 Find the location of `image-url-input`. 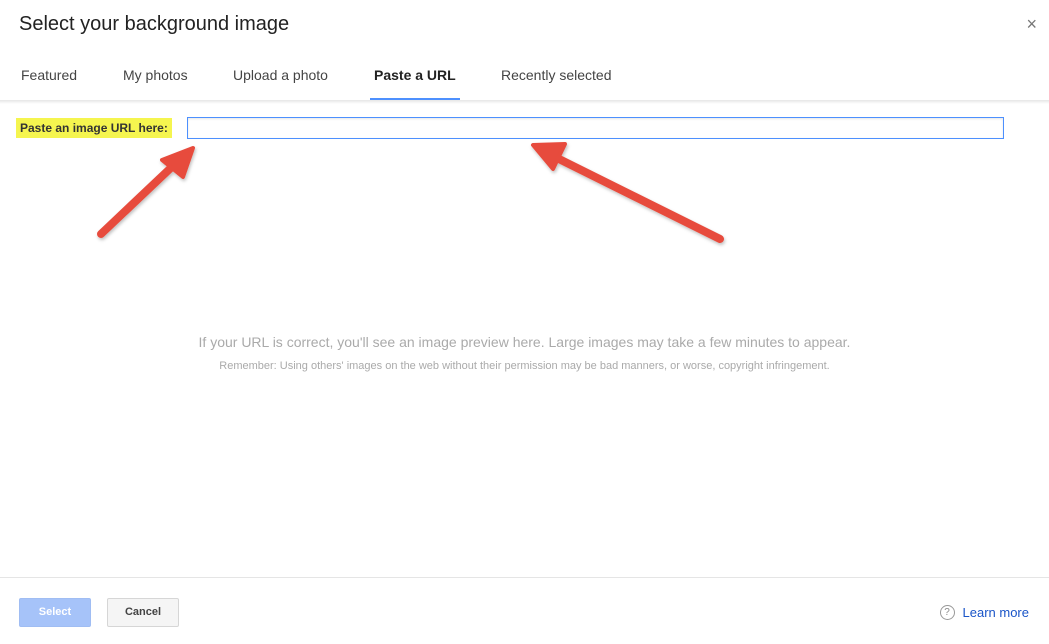

image-url-input is located at coordinates (595, 128).